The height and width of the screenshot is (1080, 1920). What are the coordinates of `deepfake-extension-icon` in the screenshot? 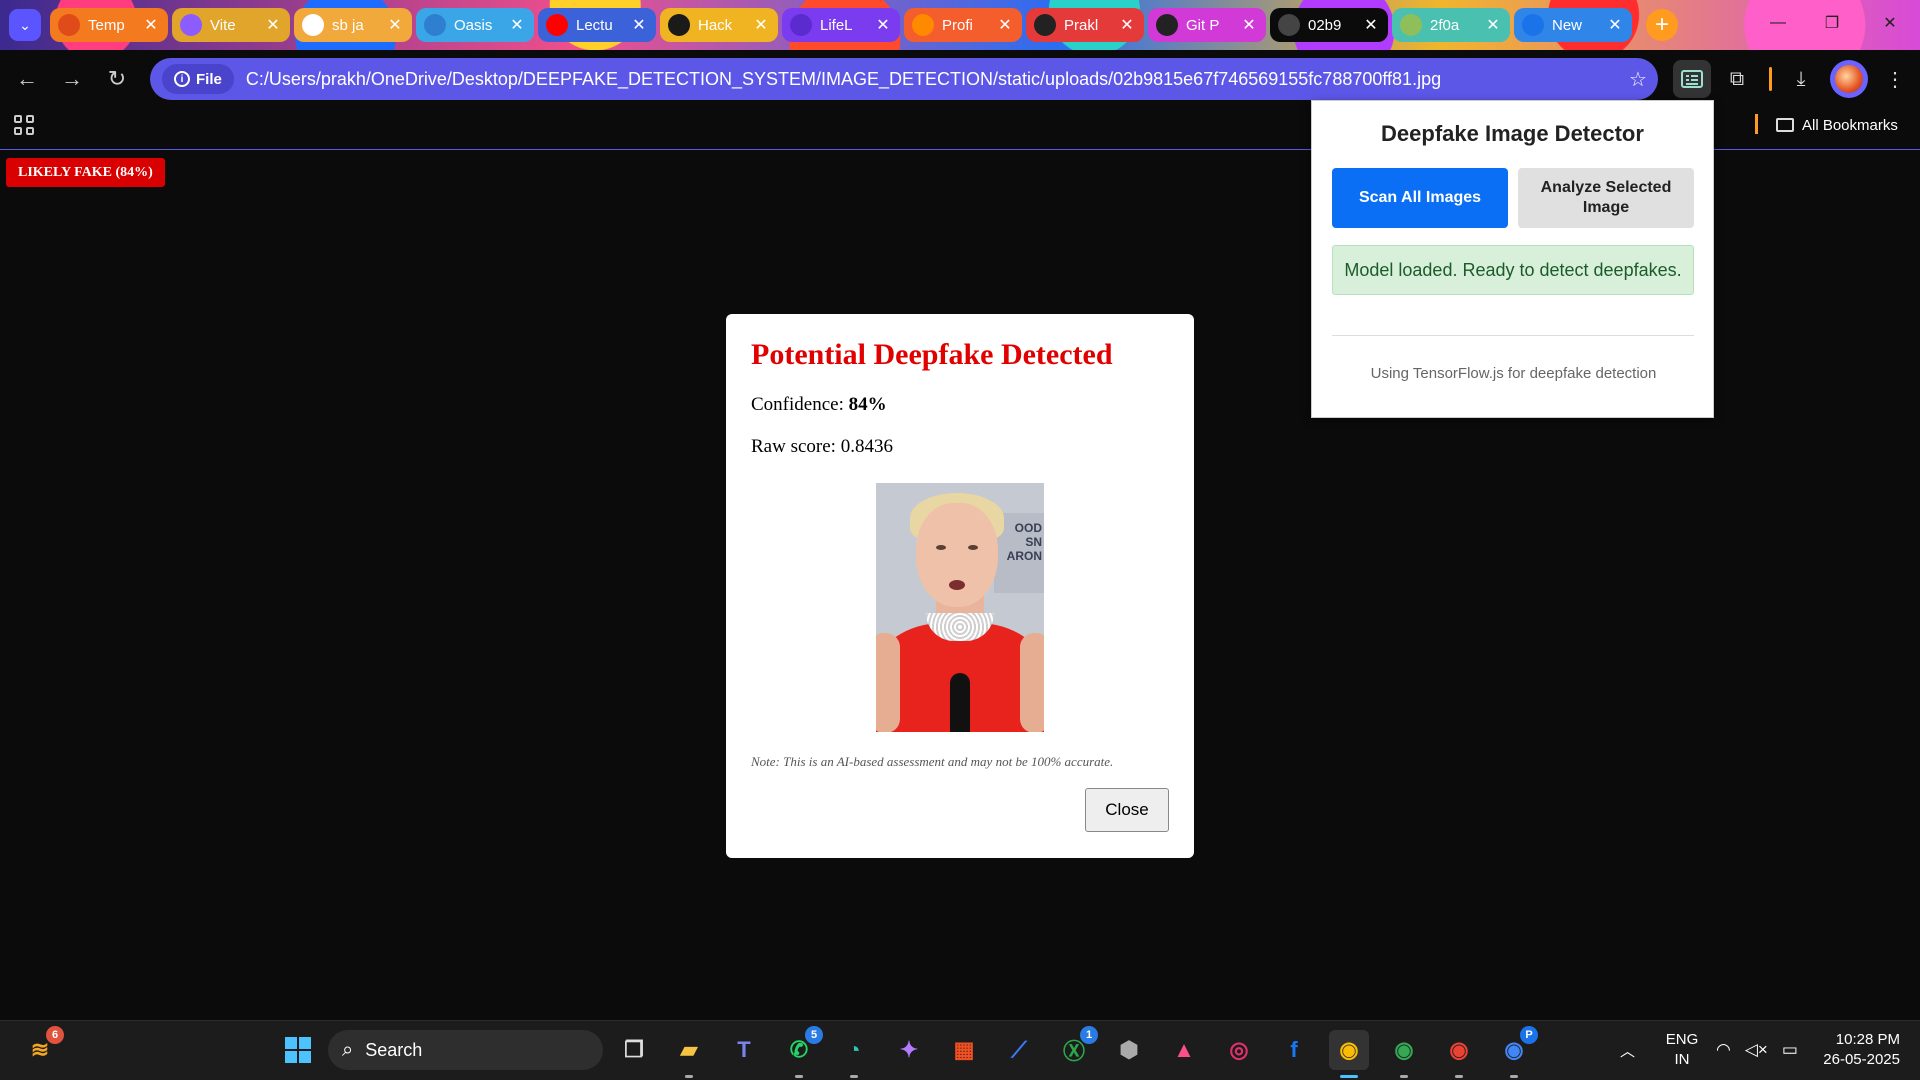 It's located at (1692, 79).